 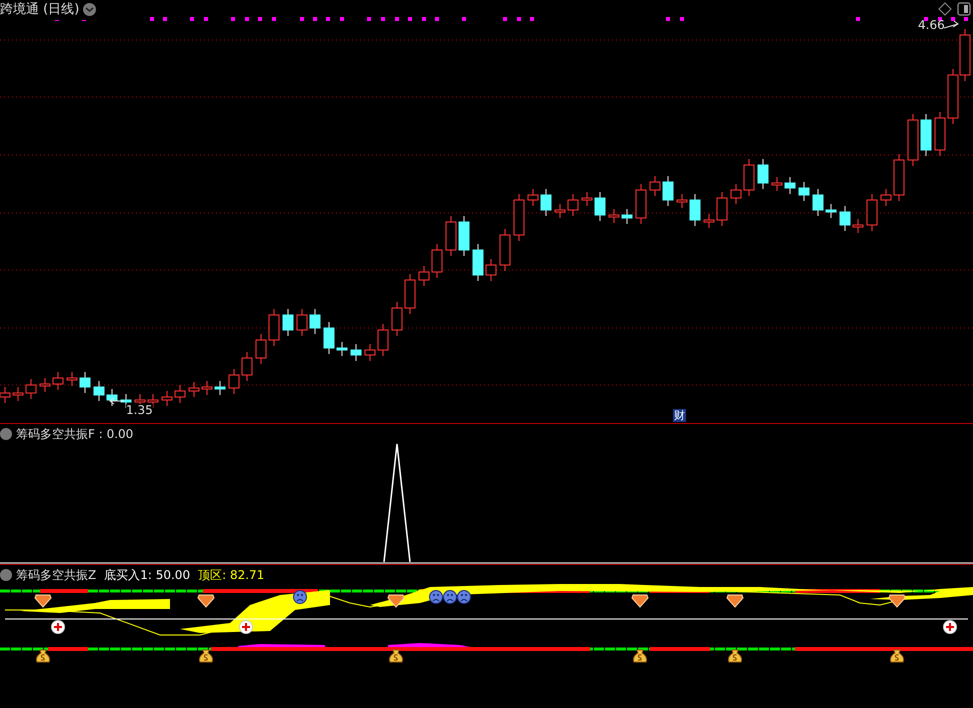 I want to click on low-price-label: 1.35, so click(x=139, y=410).